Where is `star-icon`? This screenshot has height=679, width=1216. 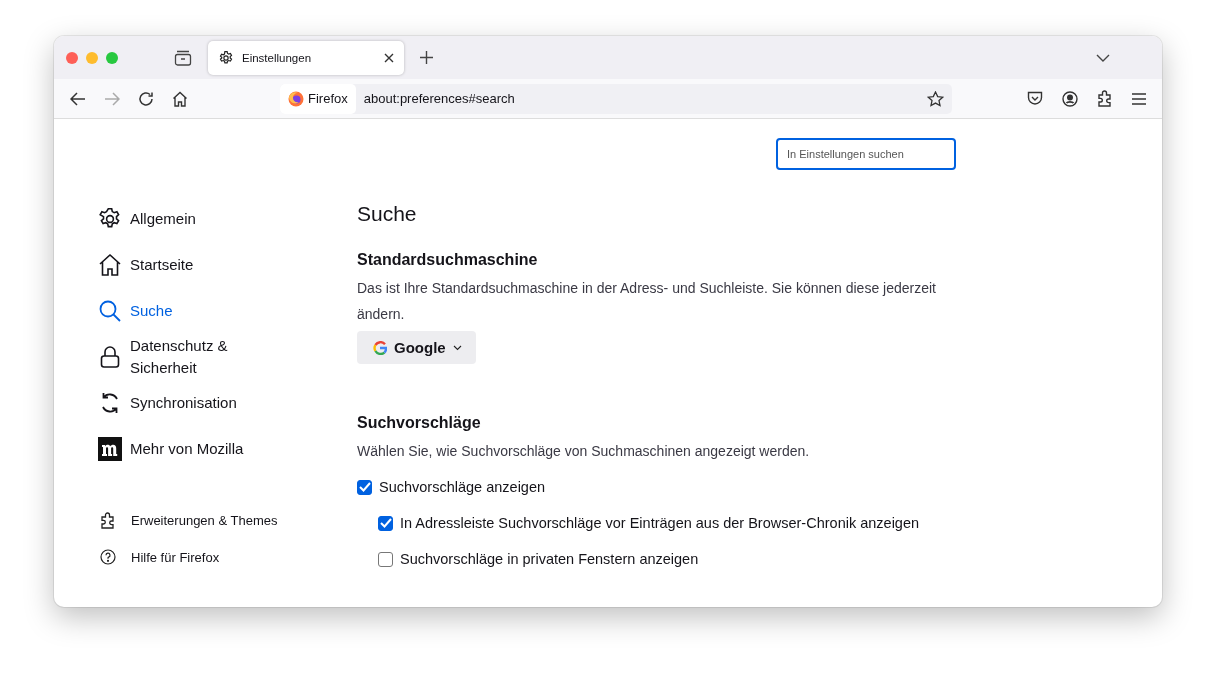
star-icon is located at coordinates (935, 98).